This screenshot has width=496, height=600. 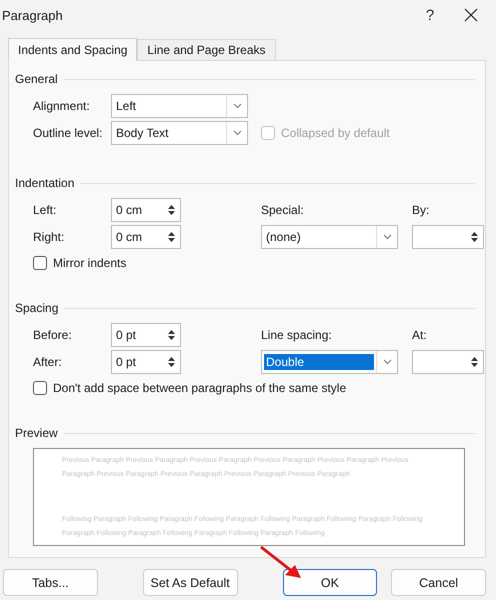 What do you see at coordinates (44, 183) in the screenshot?
I see `section-heading: Indentation` at bounding box center [44, 183].